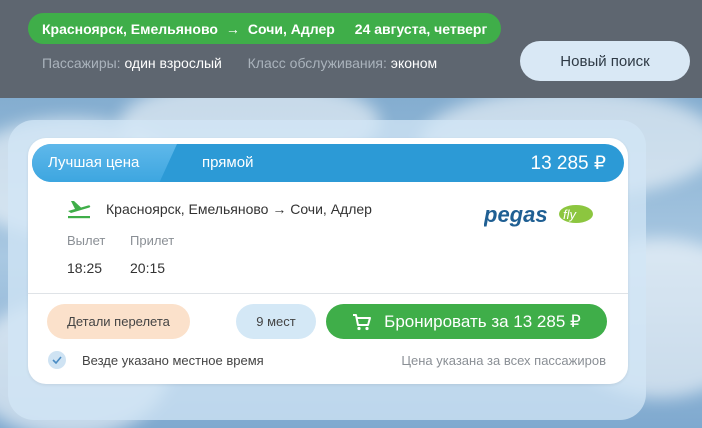 This screenshot has width=702, height=428. I want to click on flight-details-label: Детали перелета, so click(118, 321).